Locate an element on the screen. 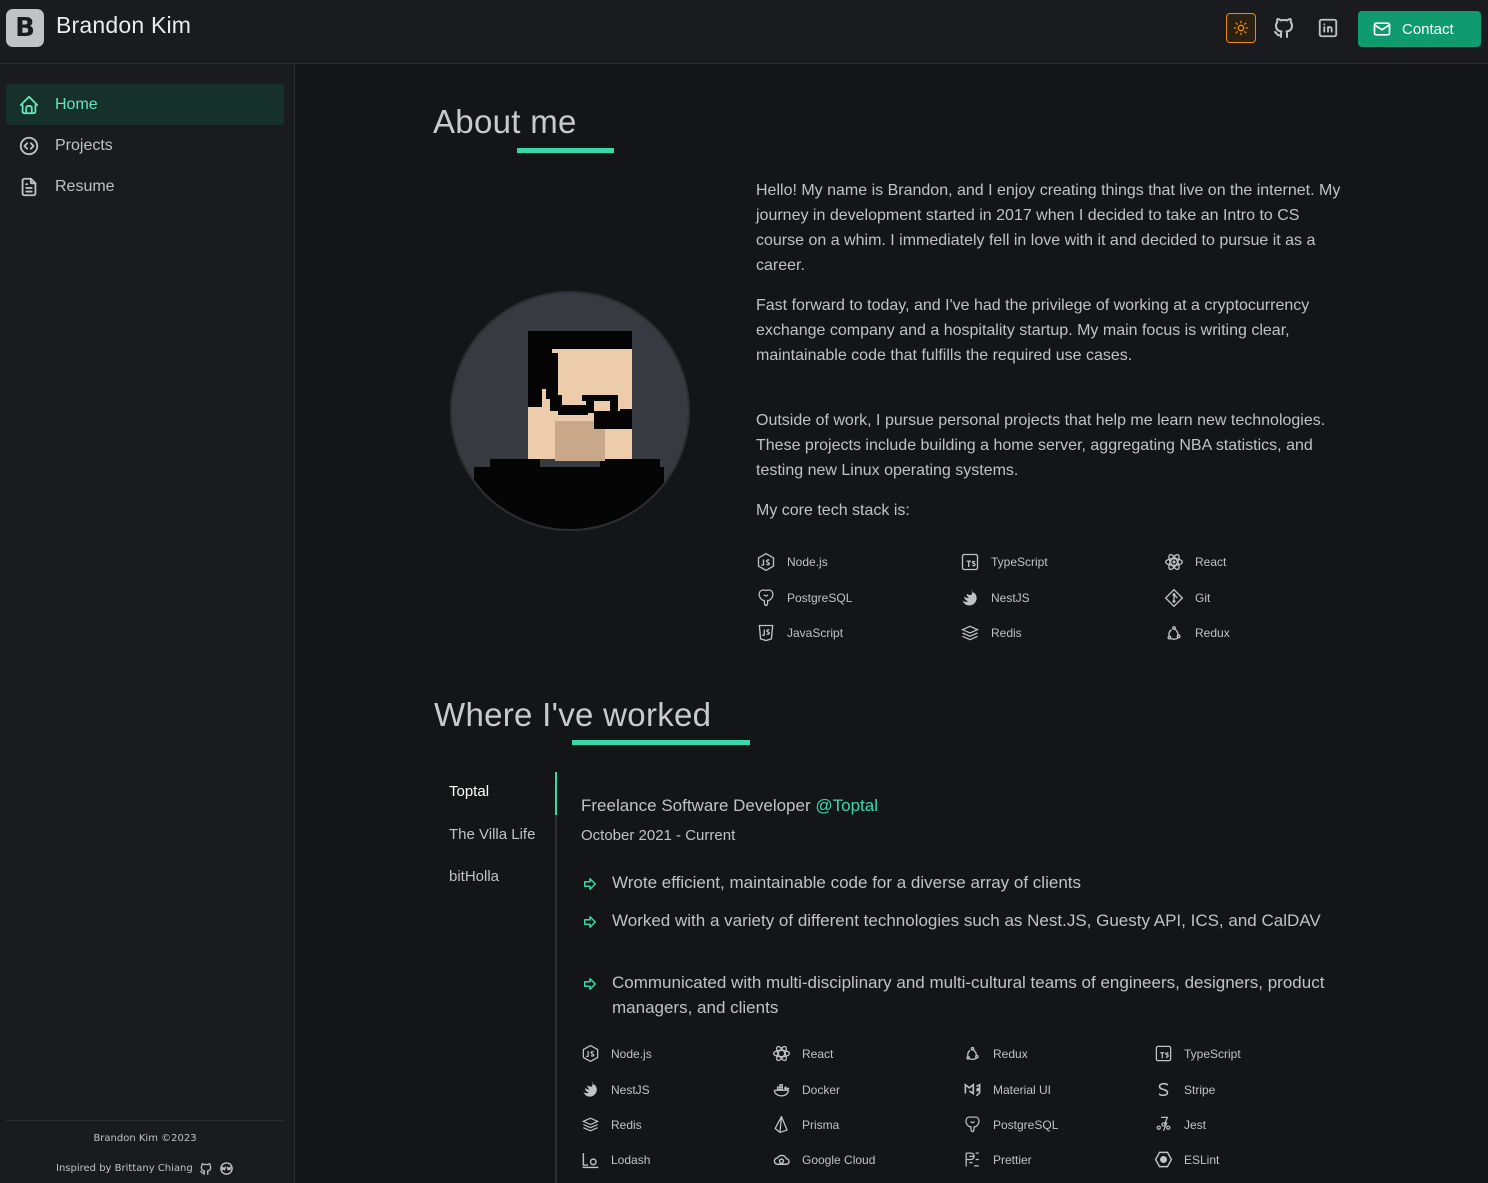 The image size is (1488, 1183). tech-item: ESLint is located at coordinates (1186, 1159).